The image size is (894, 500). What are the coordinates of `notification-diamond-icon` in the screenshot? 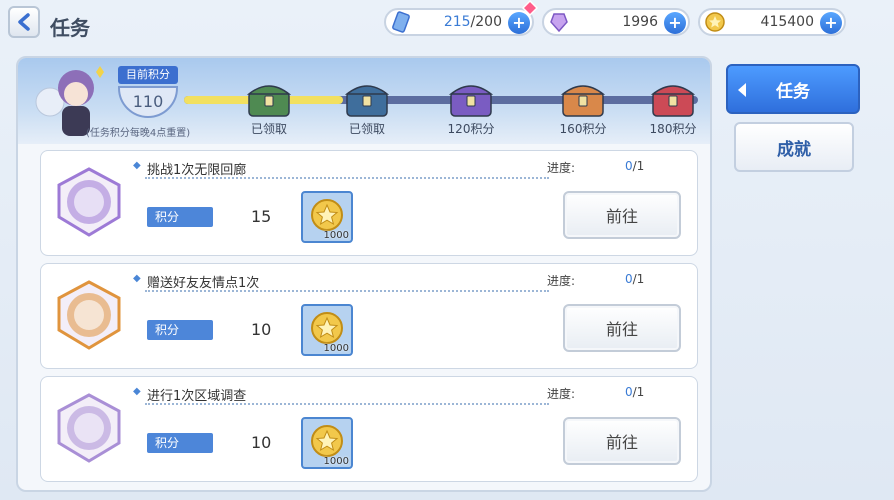 It's located at (530, 8).